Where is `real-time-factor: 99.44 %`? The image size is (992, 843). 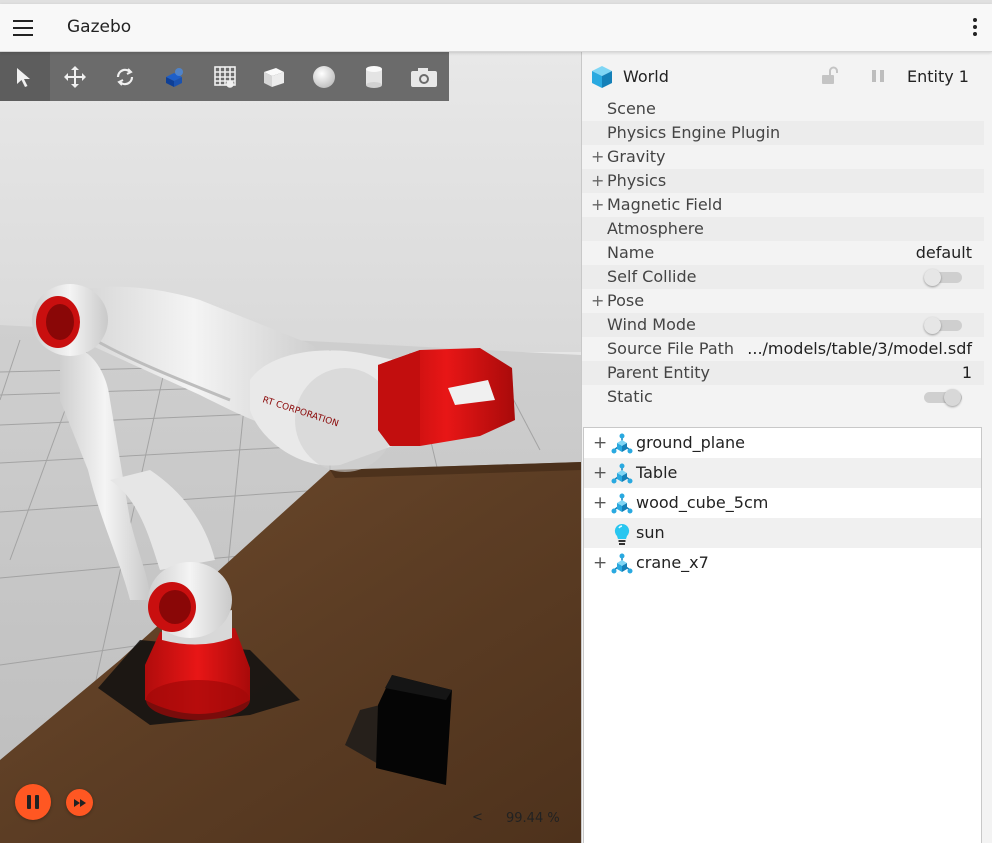 real-time-factor: 99.44 % is located at coordinates (533, 818).